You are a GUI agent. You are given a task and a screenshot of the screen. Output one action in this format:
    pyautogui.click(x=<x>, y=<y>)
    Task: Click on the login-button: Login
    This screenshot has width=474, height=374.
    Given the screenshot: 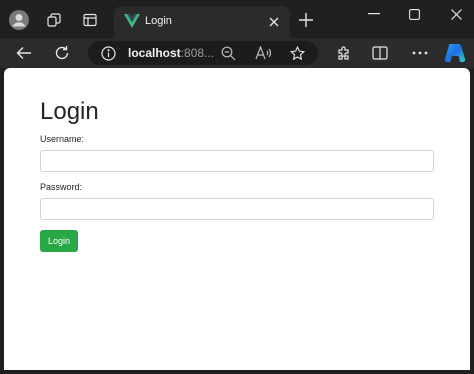 What is the action you would take?
    pyautogui.click(x=59, y=241)
    